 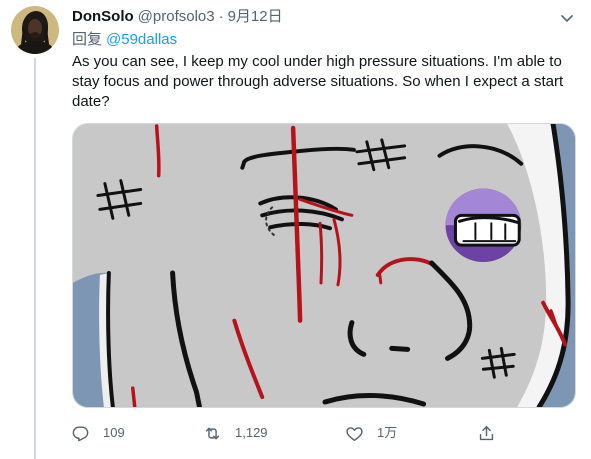 What do you see at coordinates (87, 39) in the screenshot?
I see `reply-prefix: 回复` at bounding box center [87, 39].